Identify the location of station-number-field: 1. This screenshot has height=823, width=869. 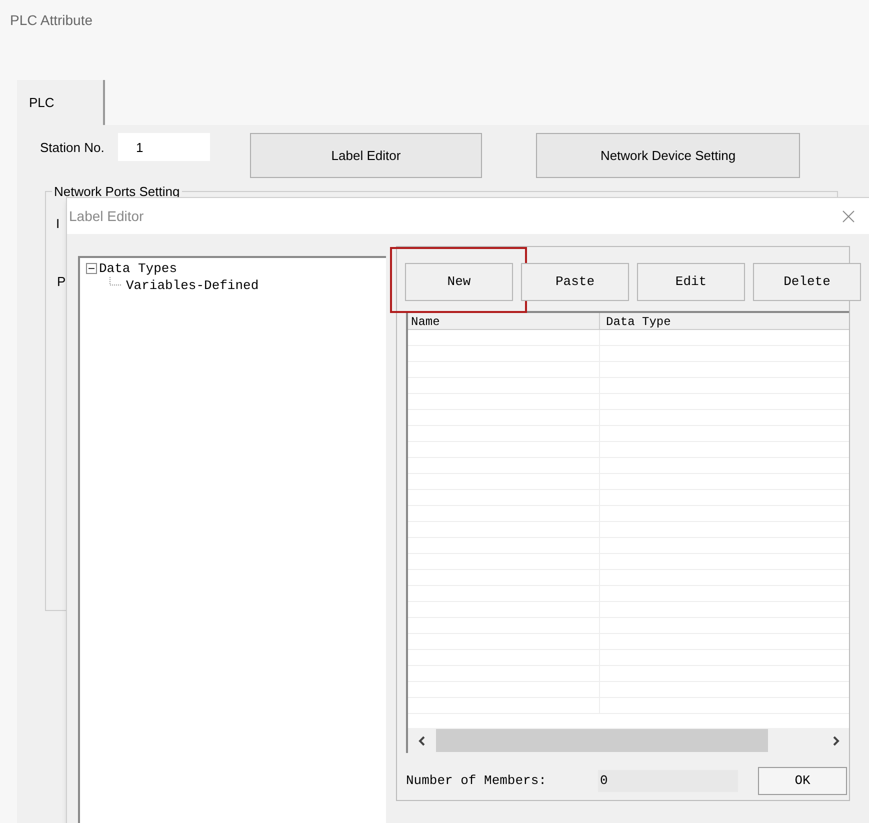
(164, 147).